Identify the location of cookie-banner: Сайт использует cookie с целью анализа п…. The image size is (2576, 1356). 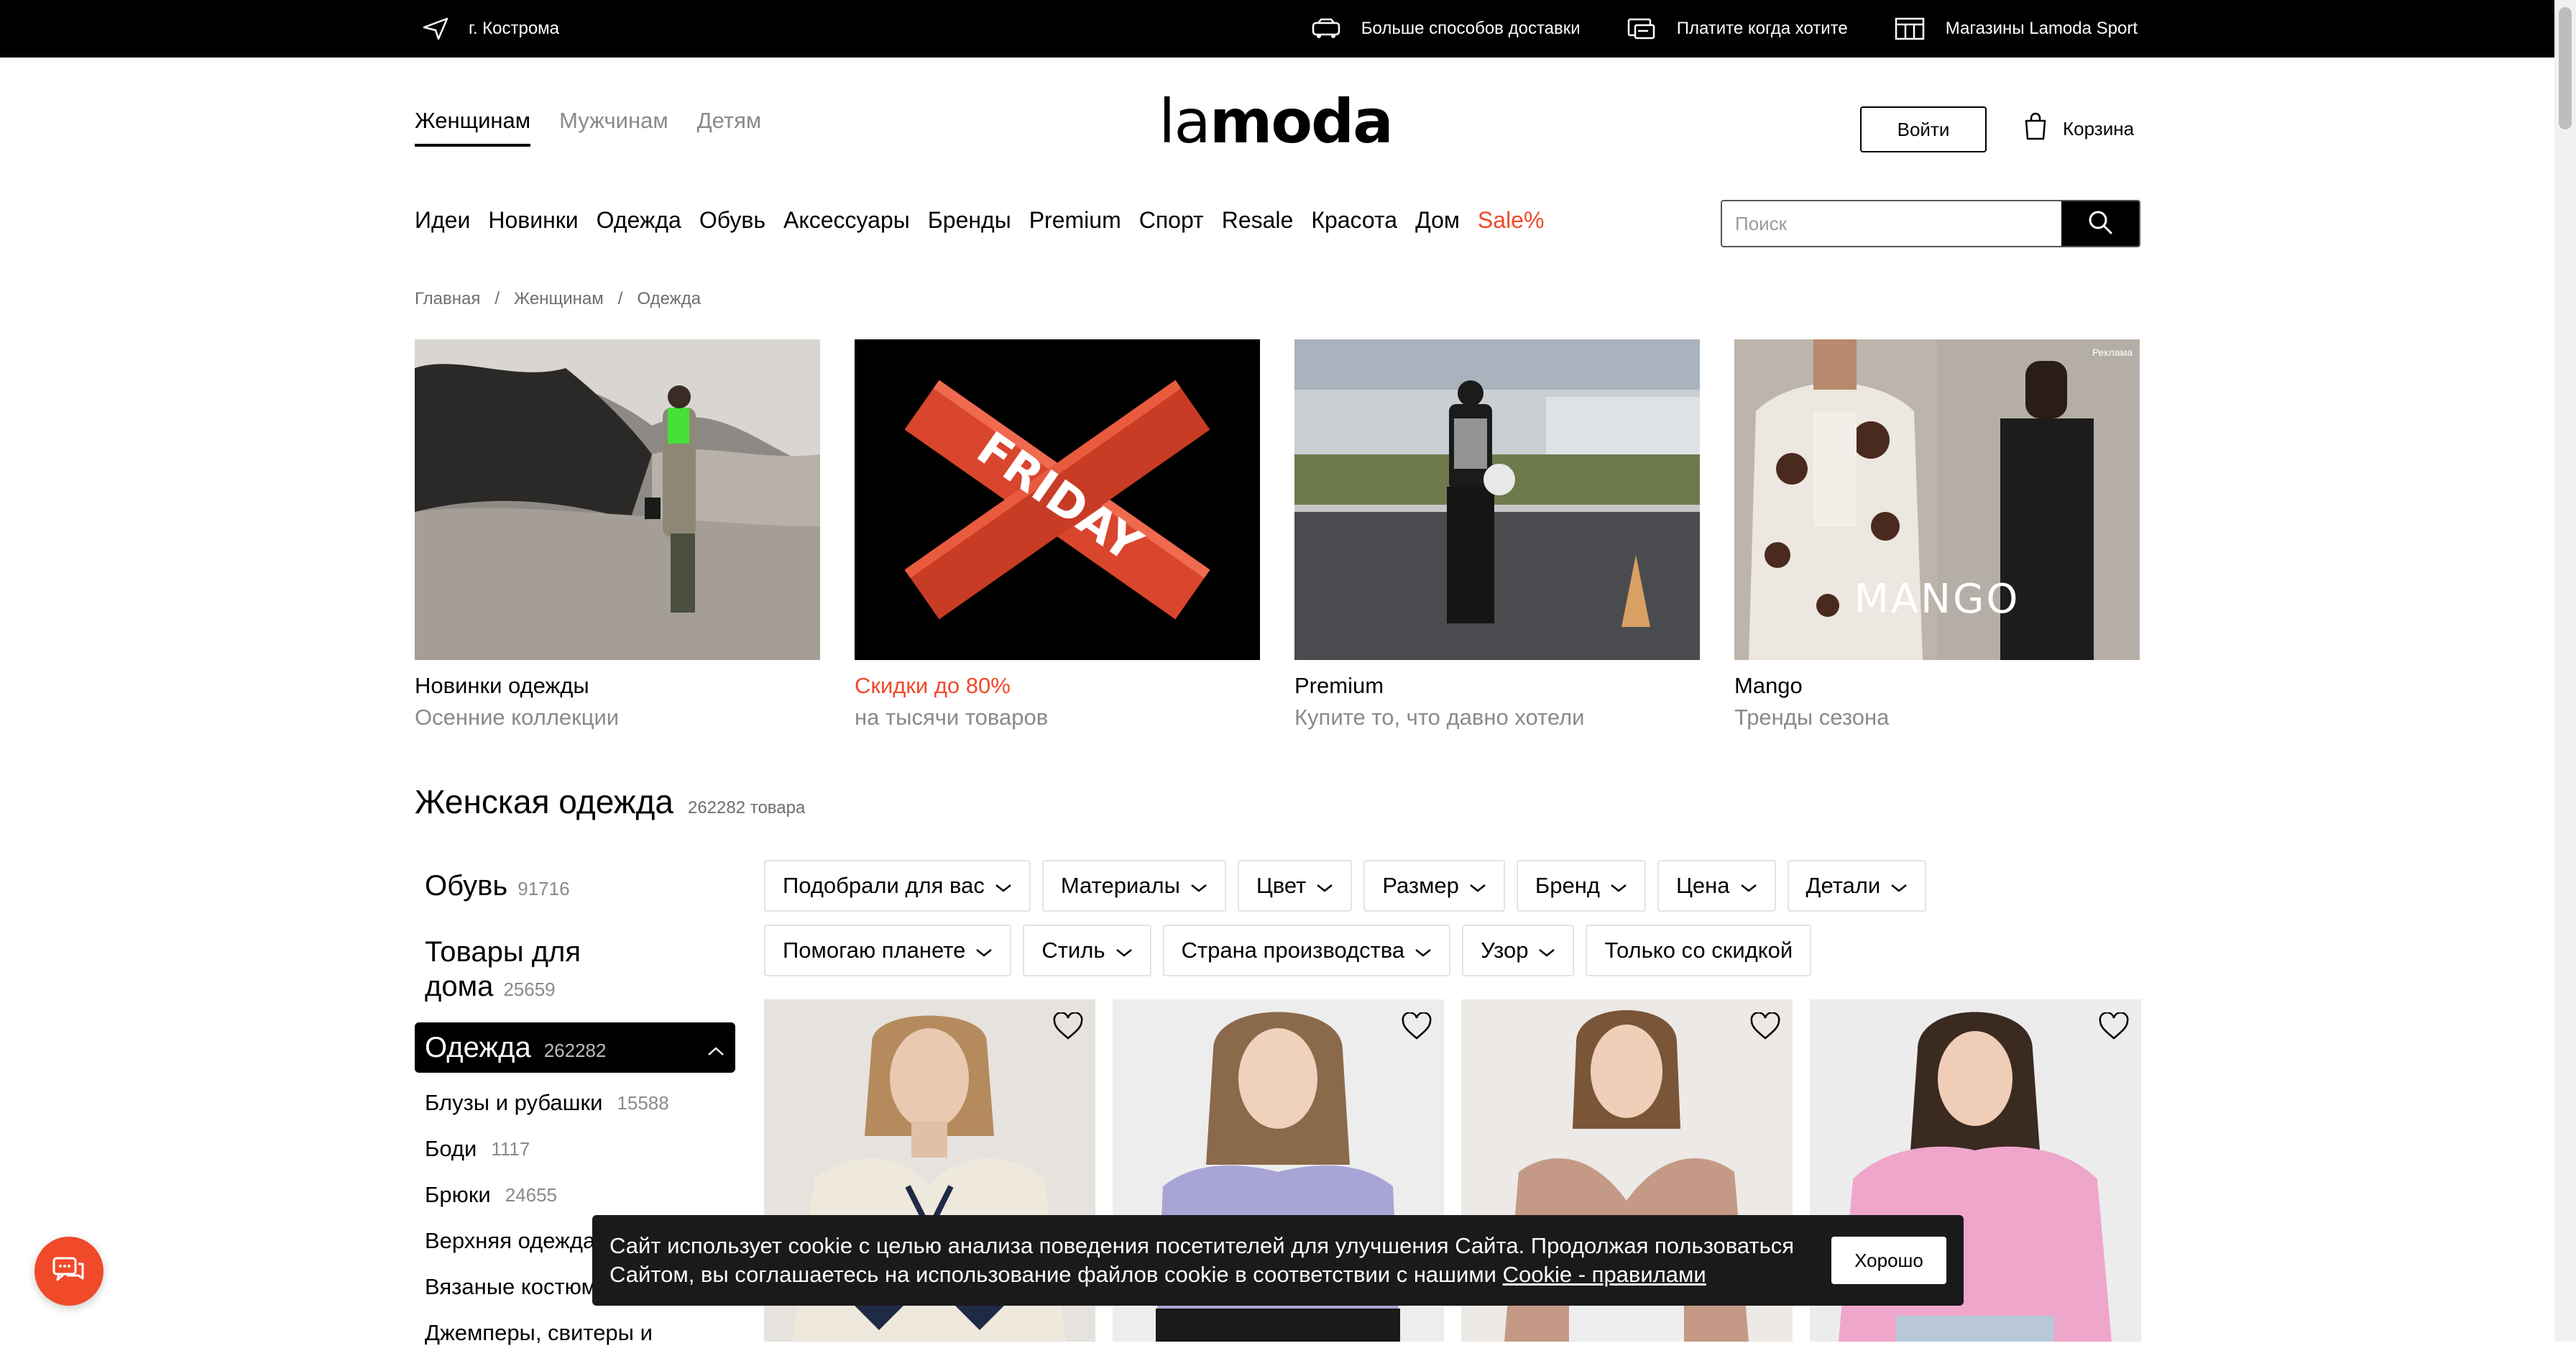
(1278, 1260).